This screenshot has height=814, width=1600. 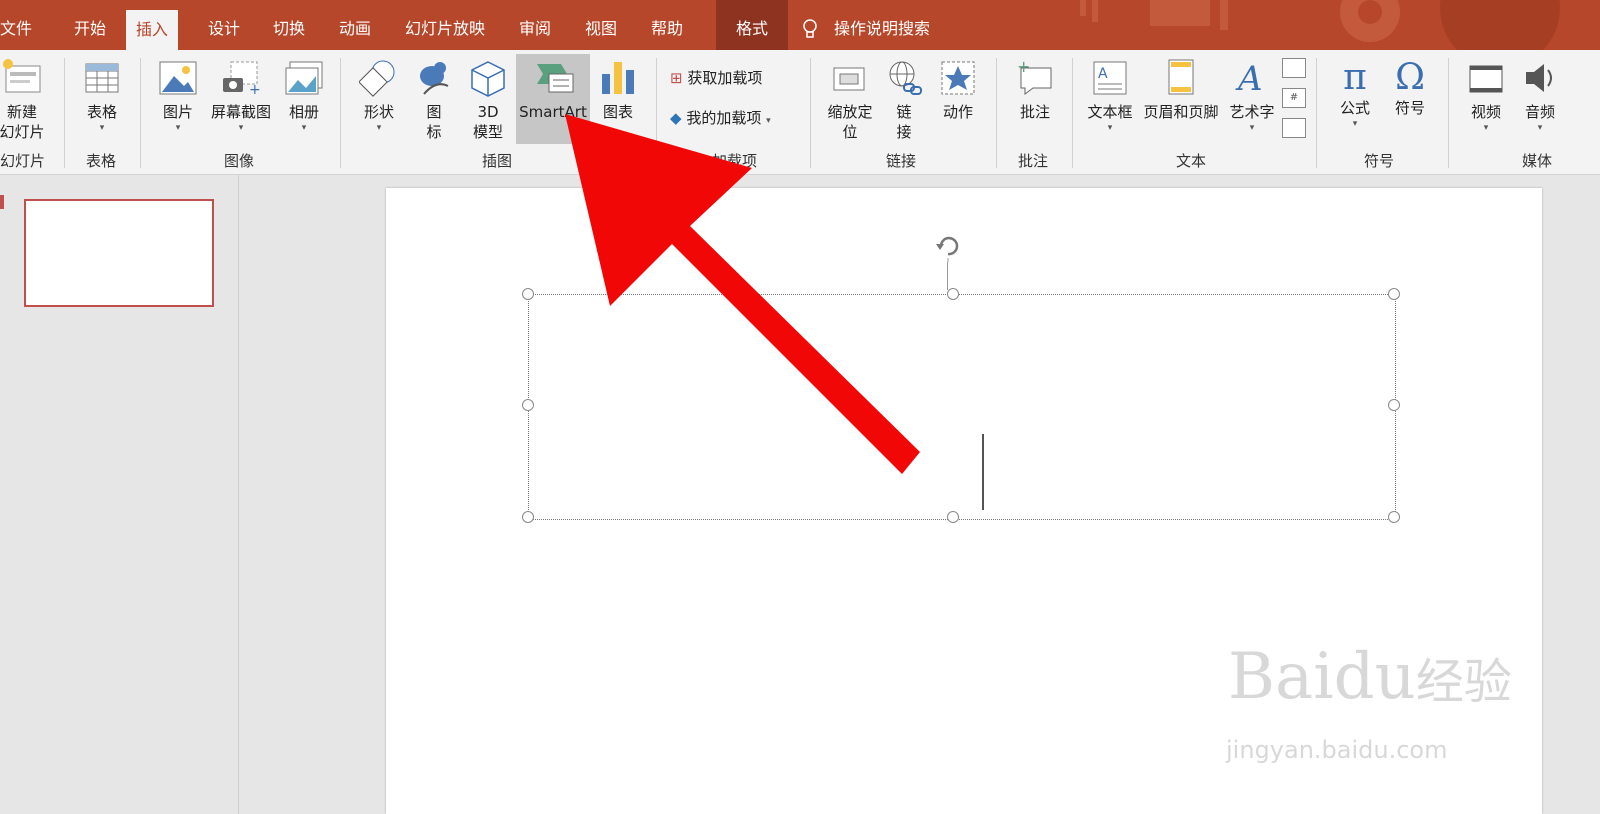 I want to click on watermark-logo-part-c: 经验, so click(x=1463, y=682).